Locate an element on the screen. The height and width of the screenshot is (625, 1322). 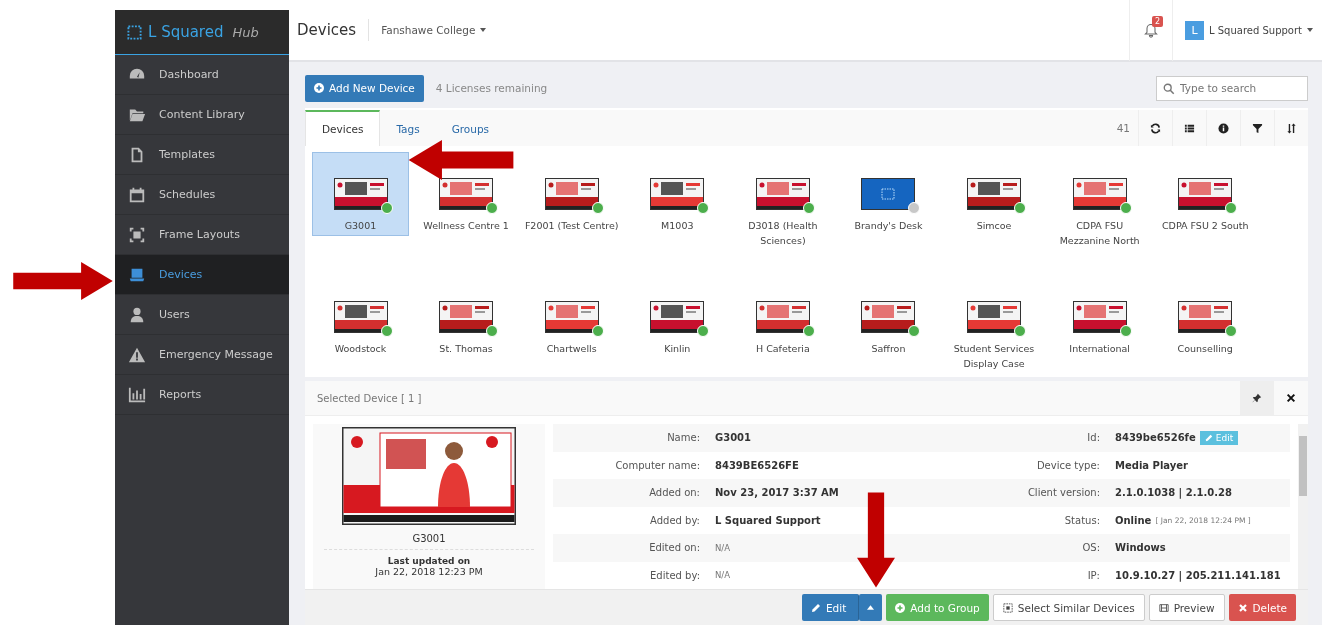
brand-suffix: Hub is located at coordinates (245, 32).